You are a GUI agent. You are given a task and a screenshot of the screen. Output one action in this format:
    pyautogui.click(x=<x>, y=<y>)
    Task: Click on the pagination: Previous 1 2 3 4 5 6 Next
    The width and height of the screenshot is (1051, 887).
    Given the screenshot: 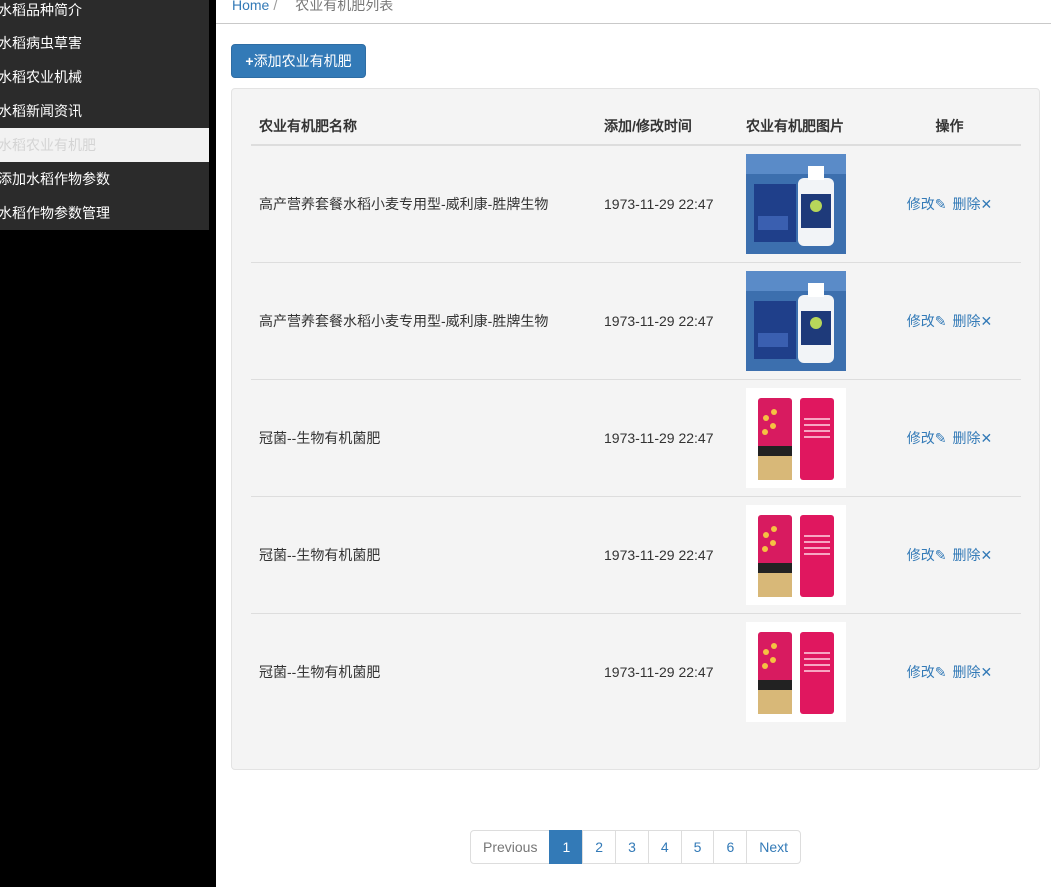 What is the action you would take?
    pyautogui.click(x=636, y=847)
    